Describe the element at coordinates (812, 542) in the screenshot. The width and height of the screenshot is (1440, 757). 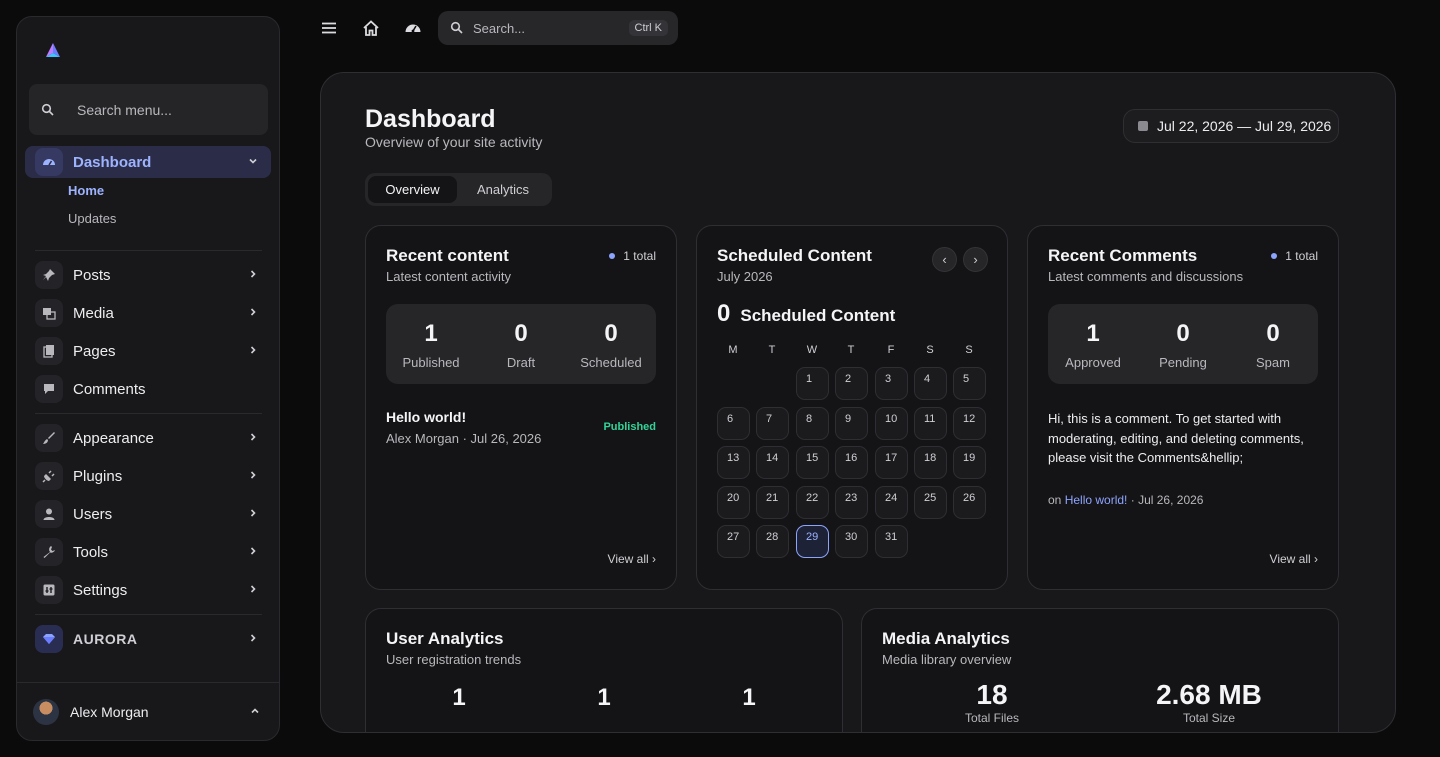
I see `calendar-day: 29` at that location.